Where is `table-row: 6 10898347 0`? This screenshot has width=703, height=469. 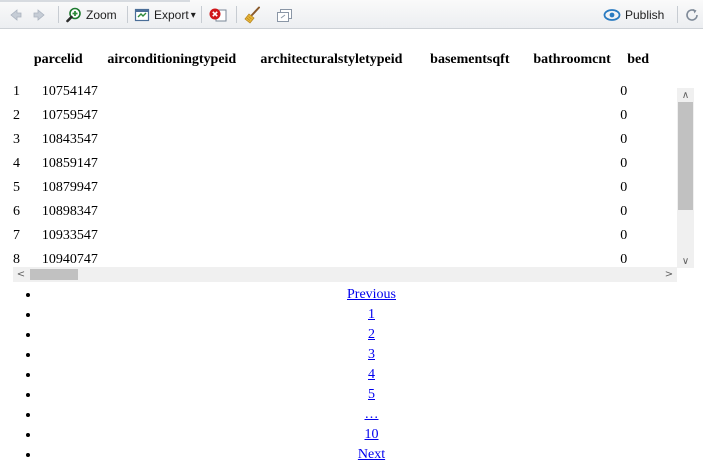
table-row: 6 10898347 0 is located at coordinates (345, 212).